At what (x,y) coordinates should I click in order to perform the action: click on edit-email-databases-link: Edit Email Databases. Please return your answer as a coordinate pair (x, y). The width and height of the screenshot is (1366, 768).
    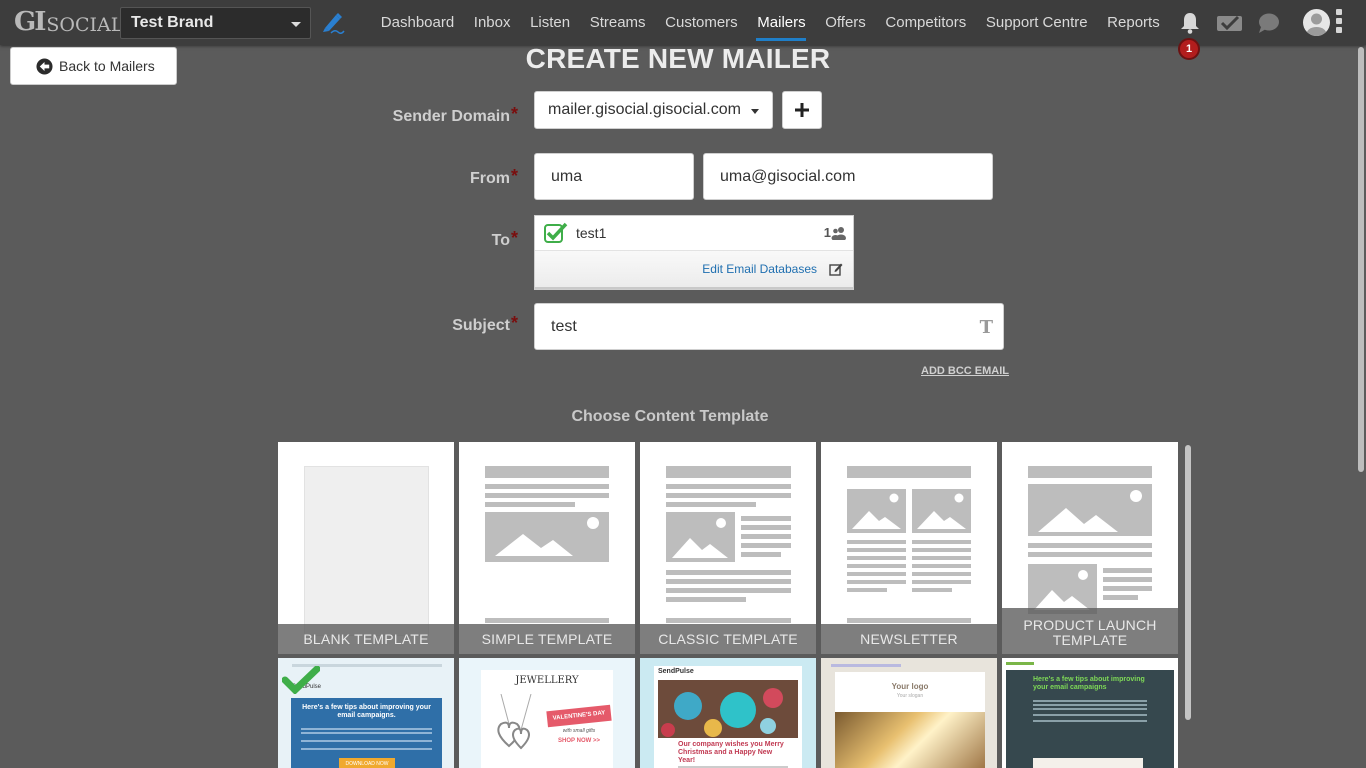
    Looking at the image, I should click on (759, 269).